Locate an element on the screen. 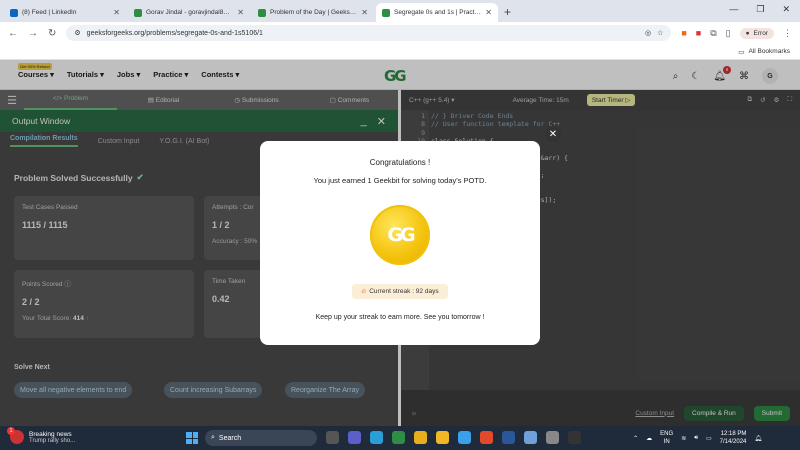 This screenshot has height=450, width=800. puzzle-icon: ⧉ is located at coordinates (713, 33).